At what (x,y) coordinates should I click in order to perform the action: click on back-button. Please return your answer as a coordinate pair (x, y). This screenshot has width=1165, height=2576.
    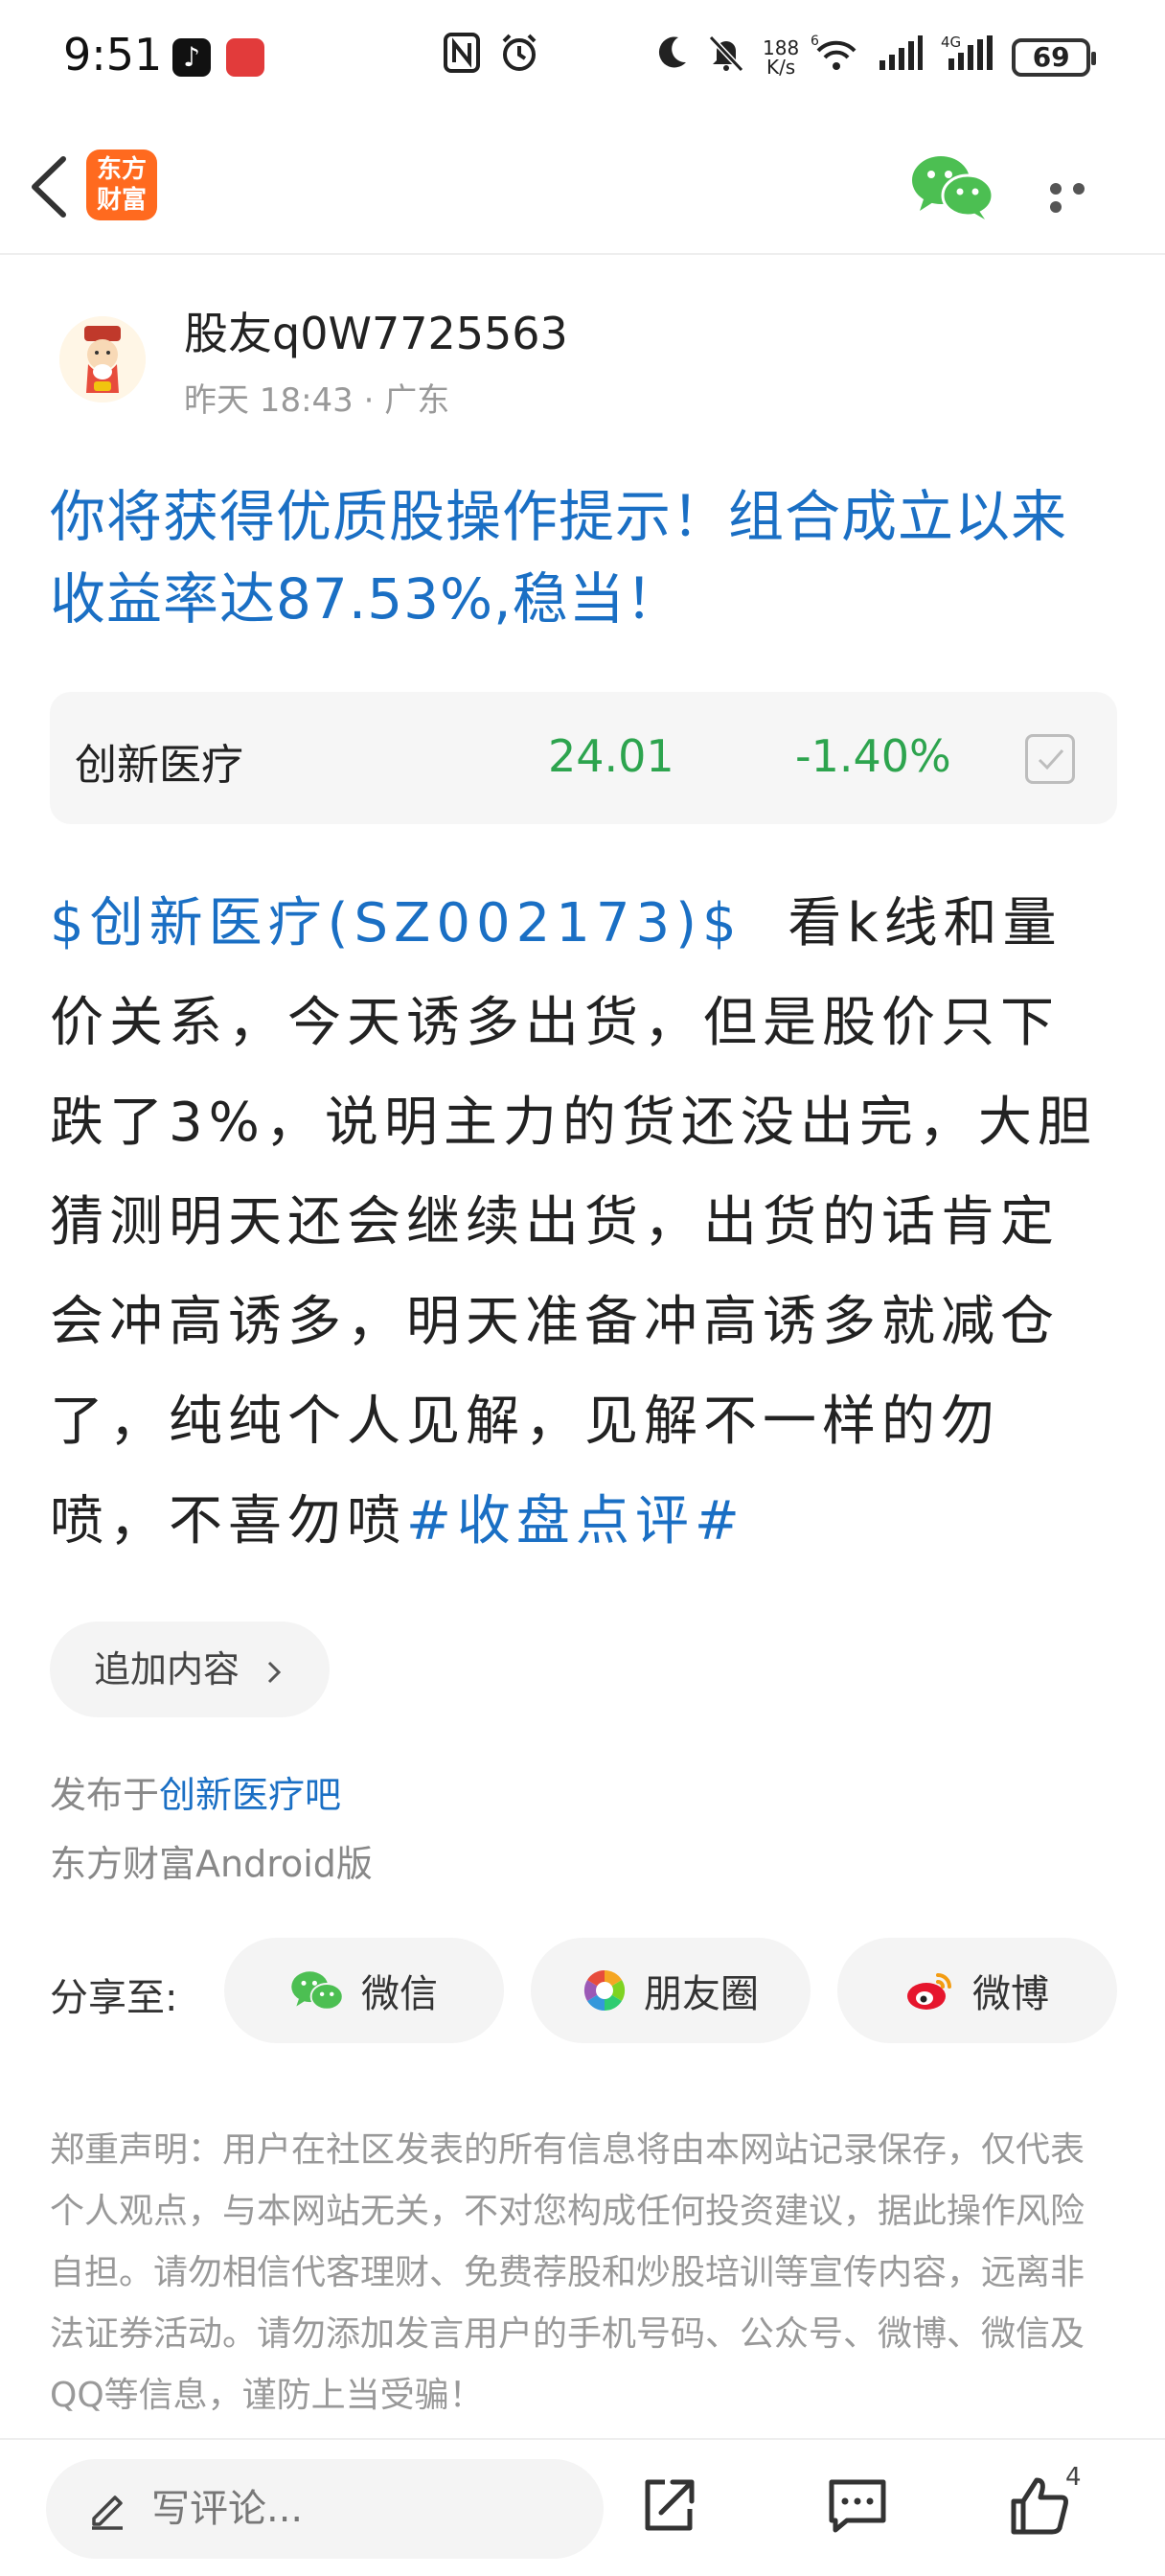
    Looking at the image, I should click on (49, 186).